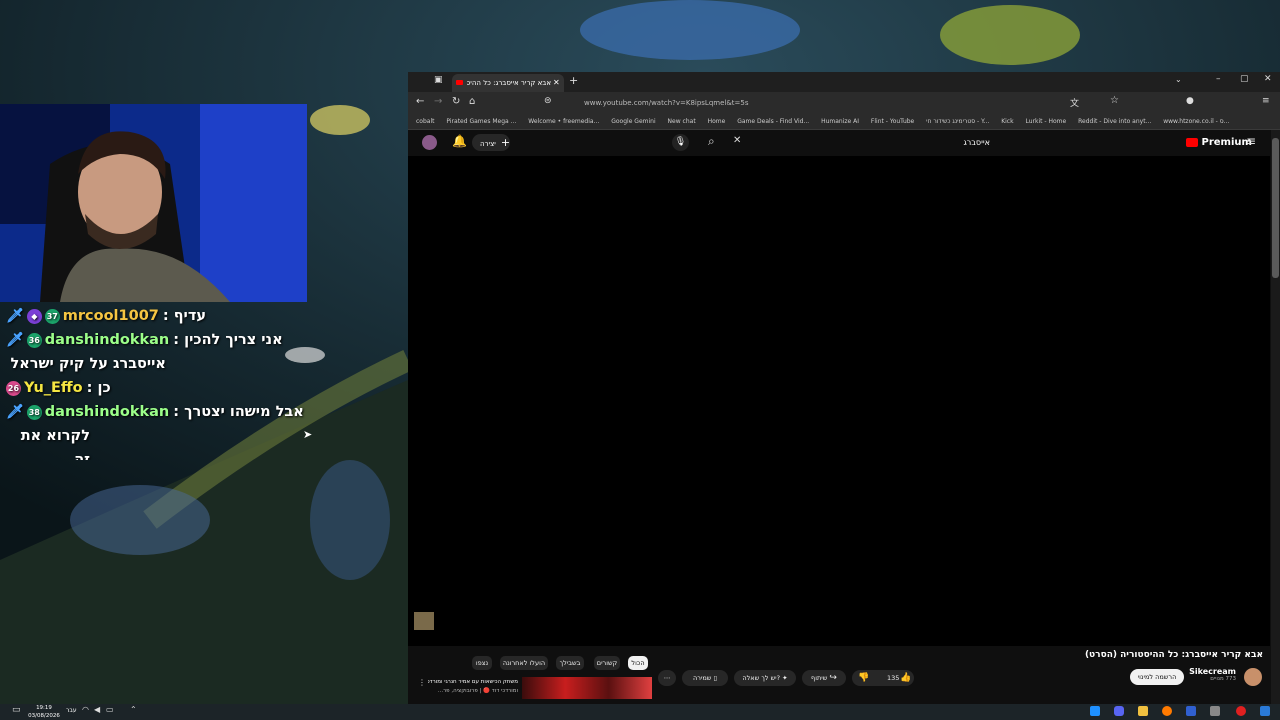 The image size is (1280, 720). What do you see at coordinates (870, 142) in the screenshot?
I see `search-input: אייסברג` at bounding box center [870, 142].